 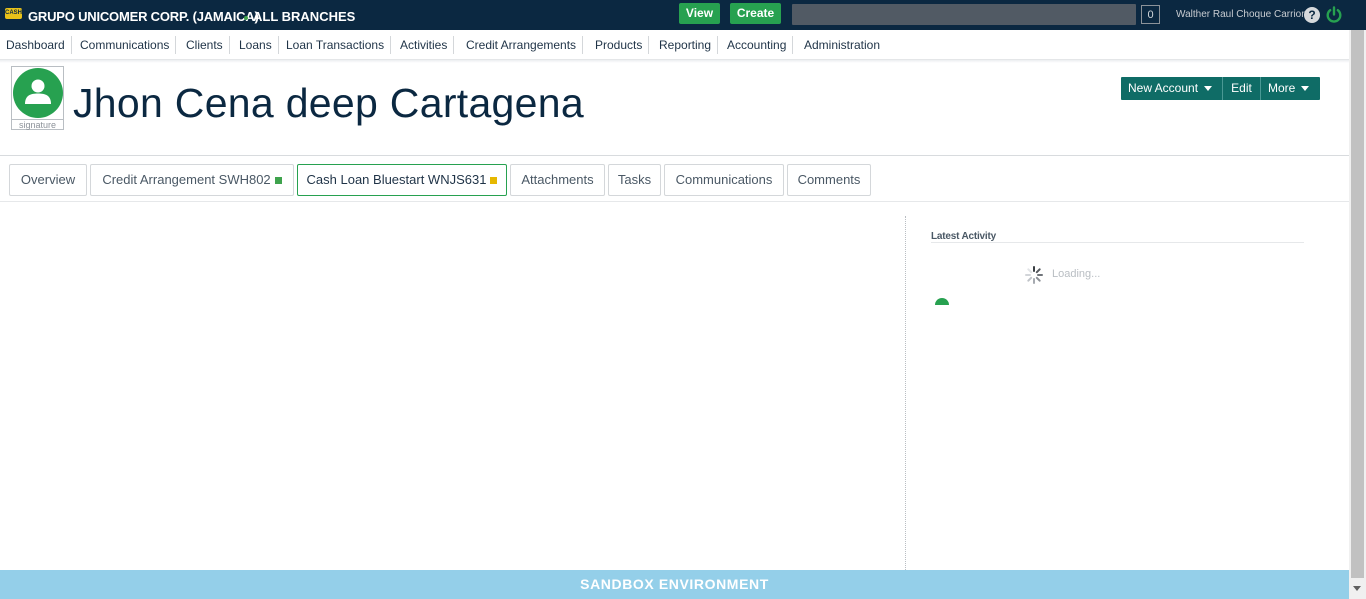 I want to click on tab-comments: Comments, so click(x=829, y=180).